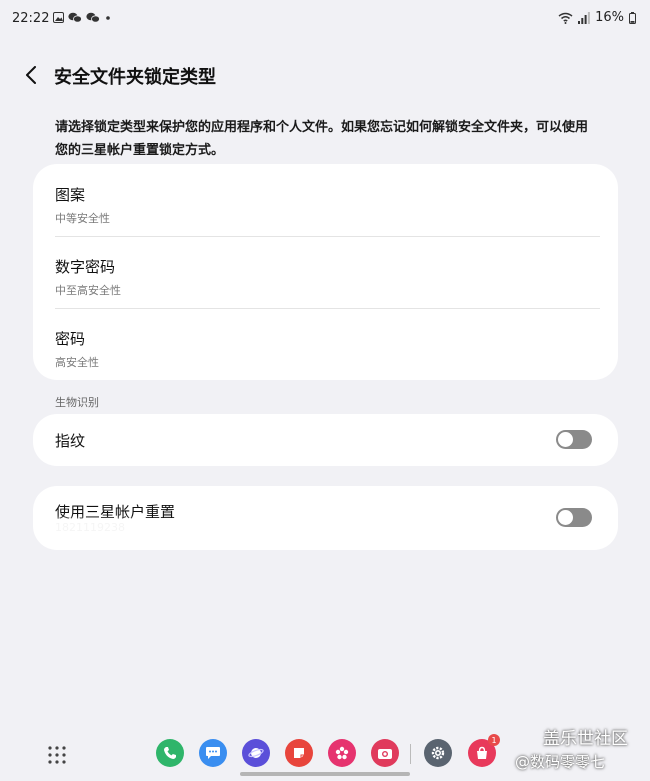 This screenshot has height=781, width=650. Describe the element at coordinates (565, 18) in the screenshot. I see `wifi-icon` at that location.